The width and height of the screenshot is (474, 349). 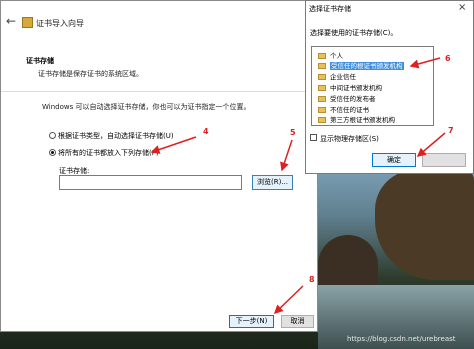 What do you see at coordinates (288, 300) in the screenshot?
I see `arrow-to-next` at bounding box center [288, 300].